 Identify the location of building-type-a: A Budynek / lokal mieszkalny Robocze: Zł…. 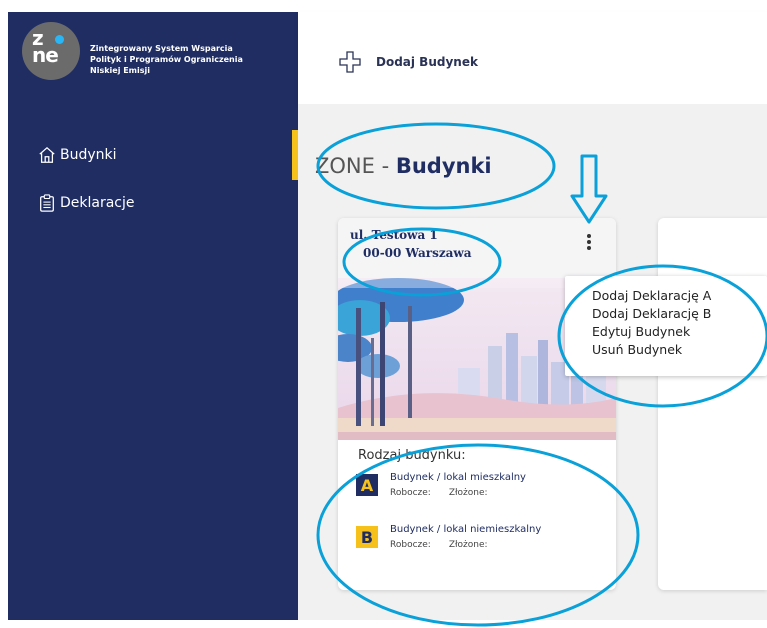
(441, 485).